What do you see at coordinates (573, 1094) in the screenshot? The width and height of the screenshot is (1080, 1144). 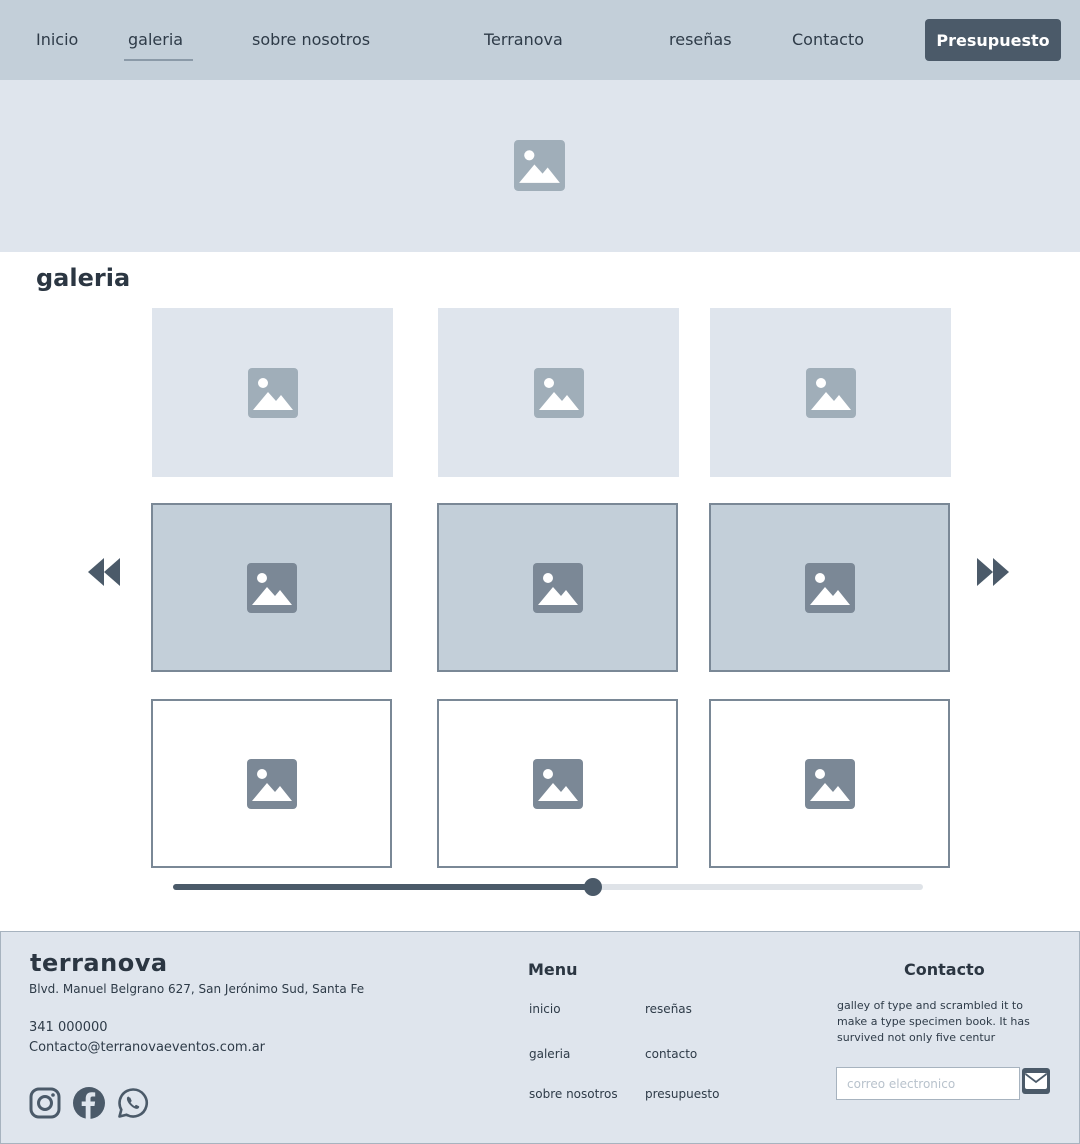 I see `footer-link-sobre-nosotros: sobre nosotros` at bounding box center [573, 1094].